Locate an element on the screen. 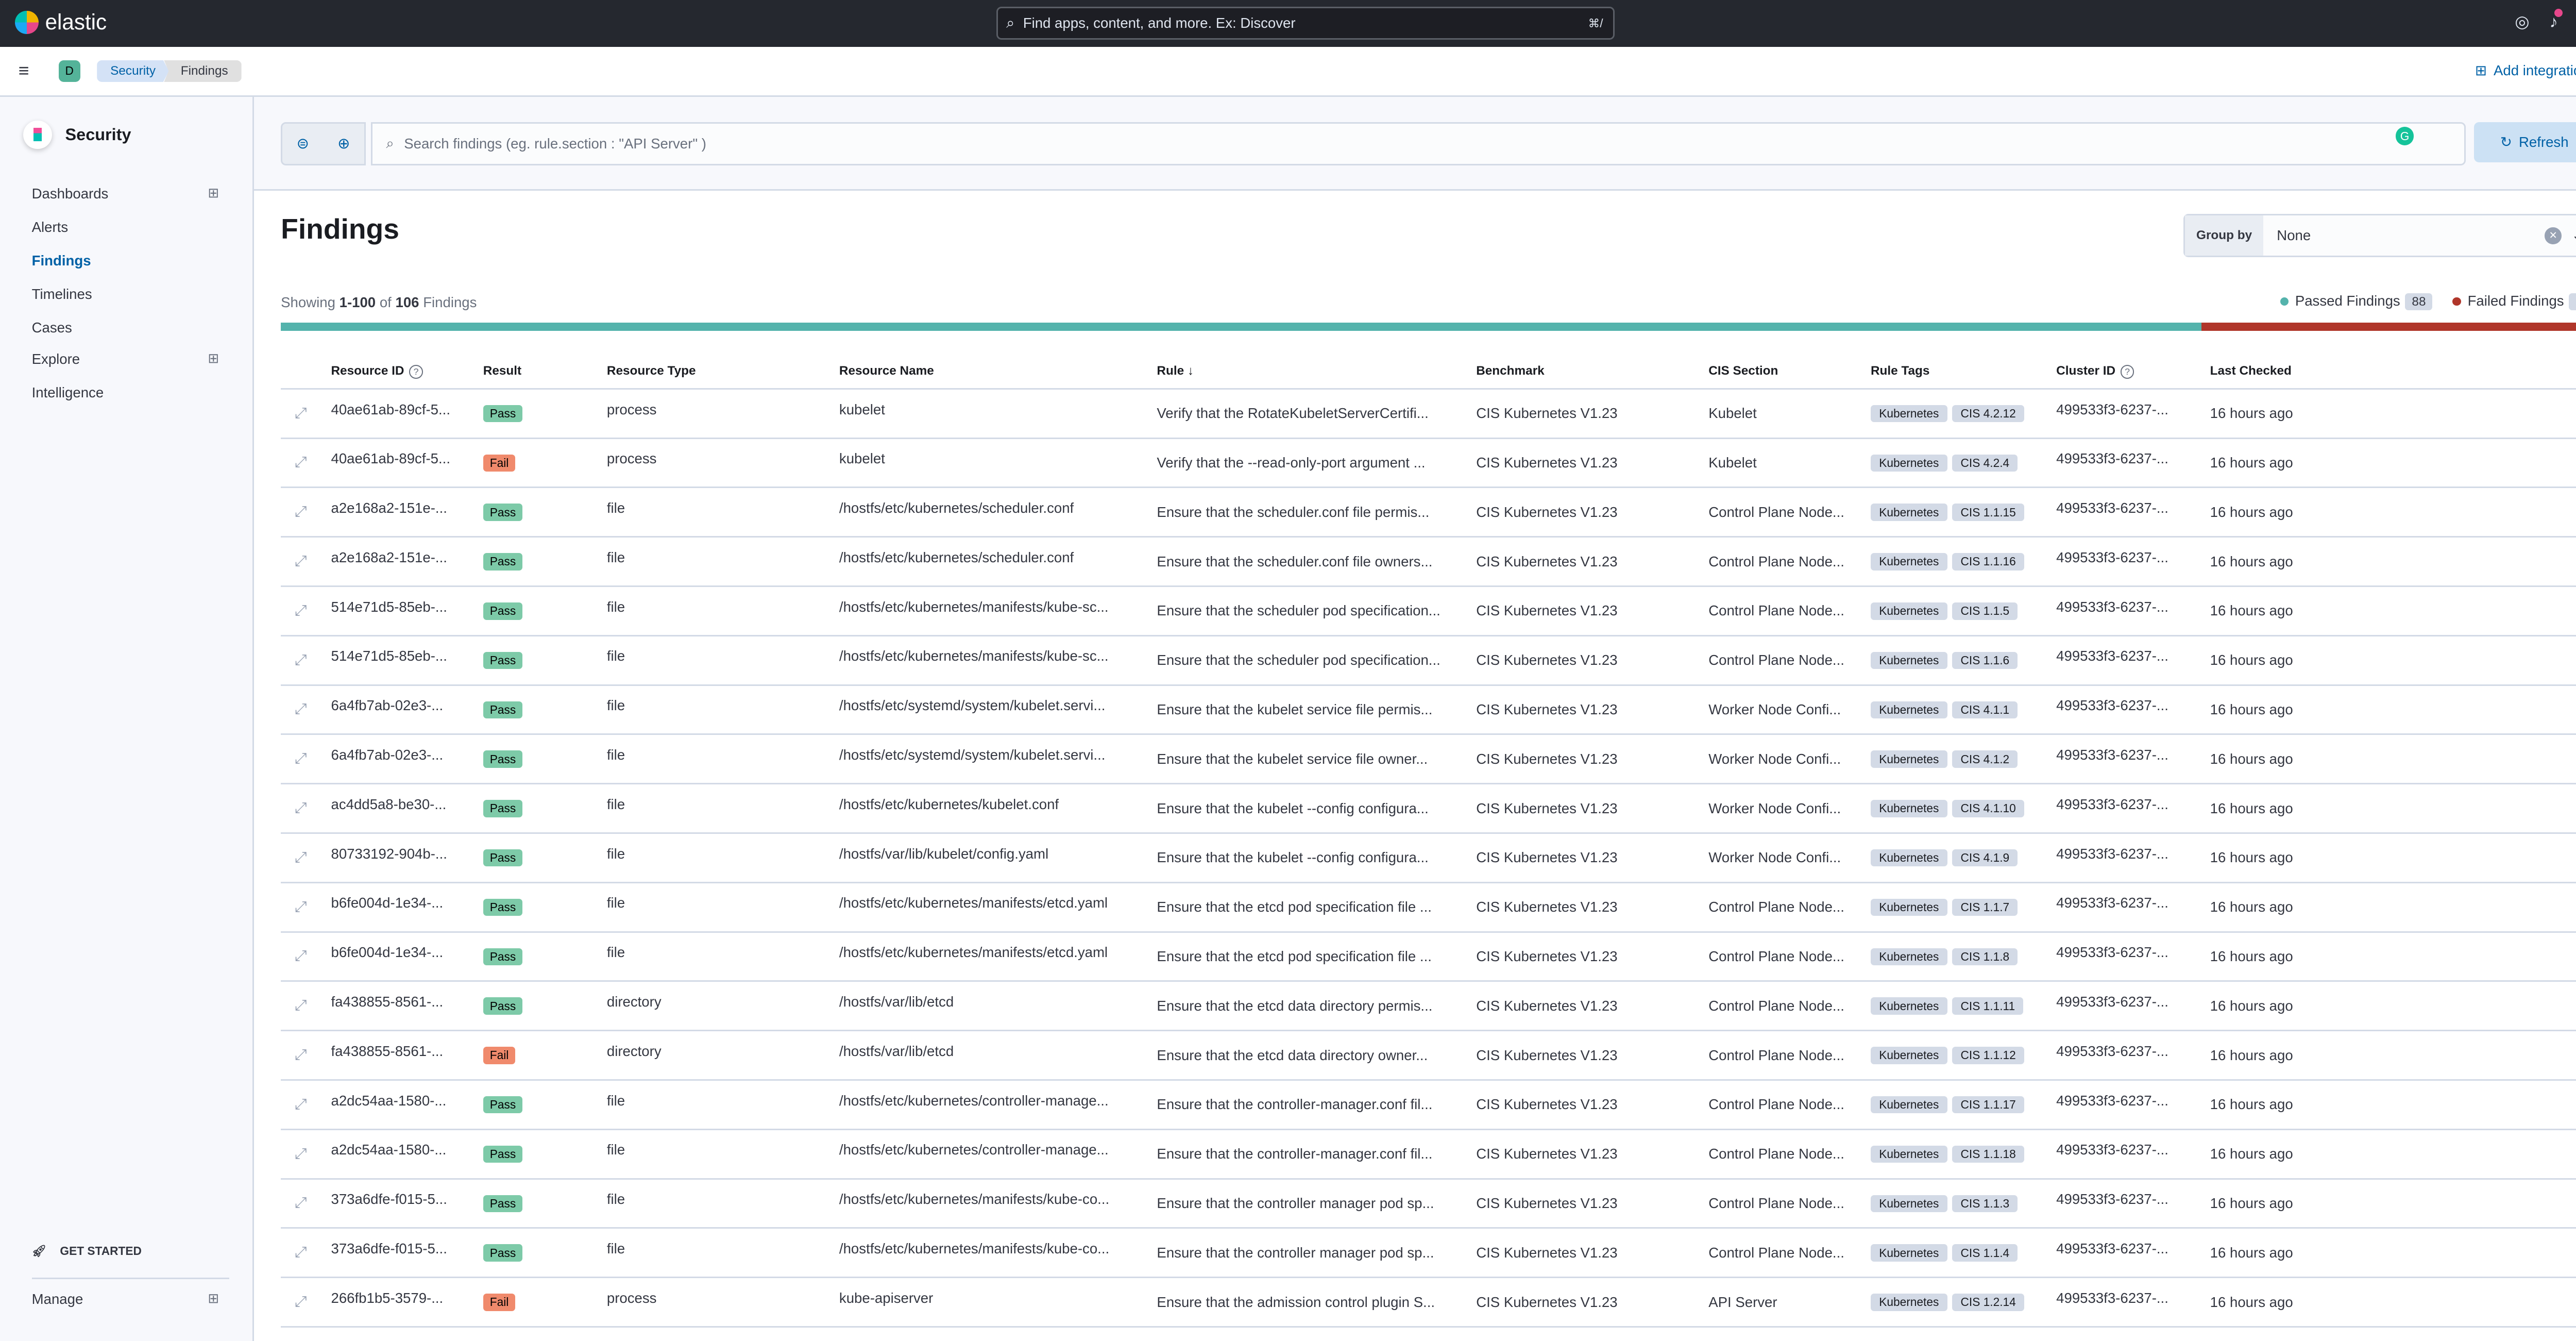  rule-tag: CIS 1.1.15 is located at coordinates (1988, 513).